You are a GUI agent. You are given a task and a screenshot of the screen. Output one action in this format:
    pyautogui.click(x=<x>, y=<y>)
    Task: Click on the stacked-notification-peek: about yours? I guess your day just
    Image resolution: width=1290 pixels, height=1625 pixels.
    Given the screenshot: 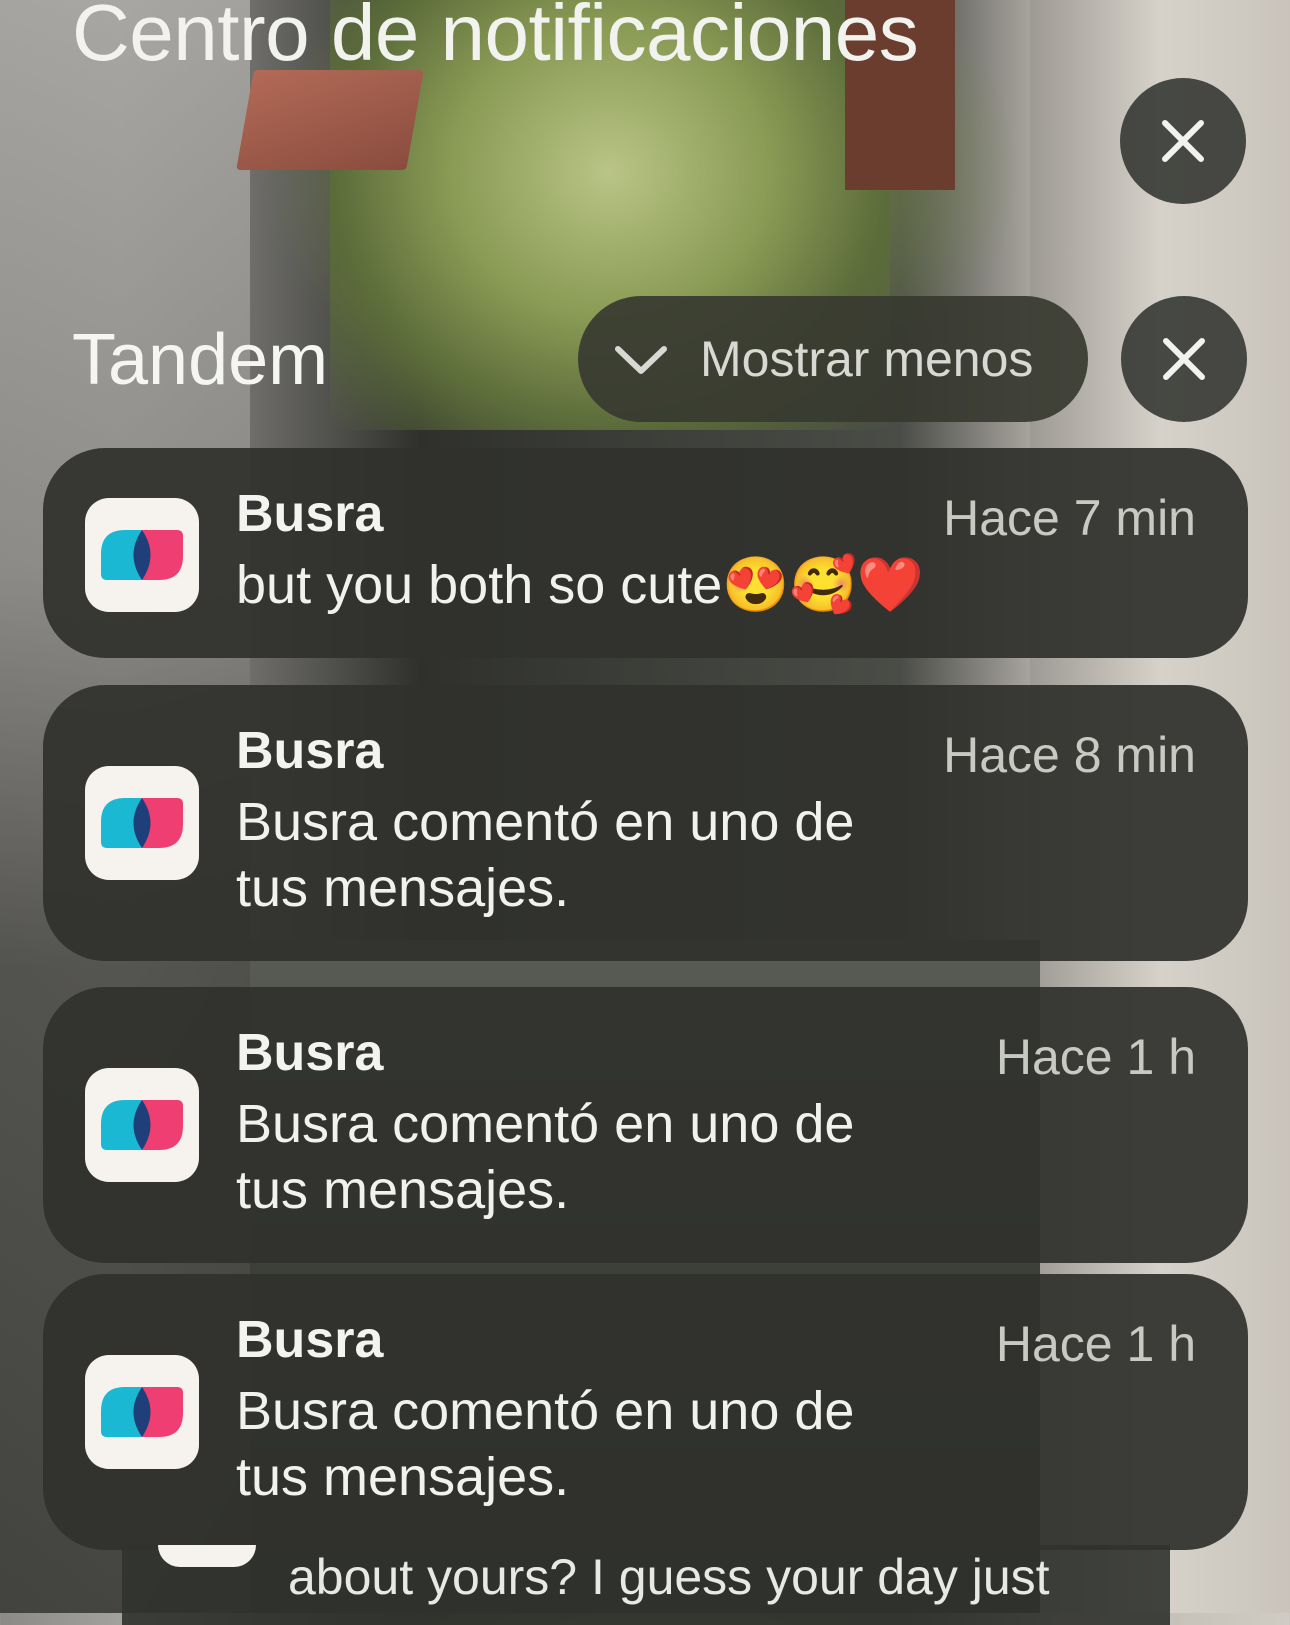 What is the action you would take?
    pyautogui.click(x=646, y=1585)
    